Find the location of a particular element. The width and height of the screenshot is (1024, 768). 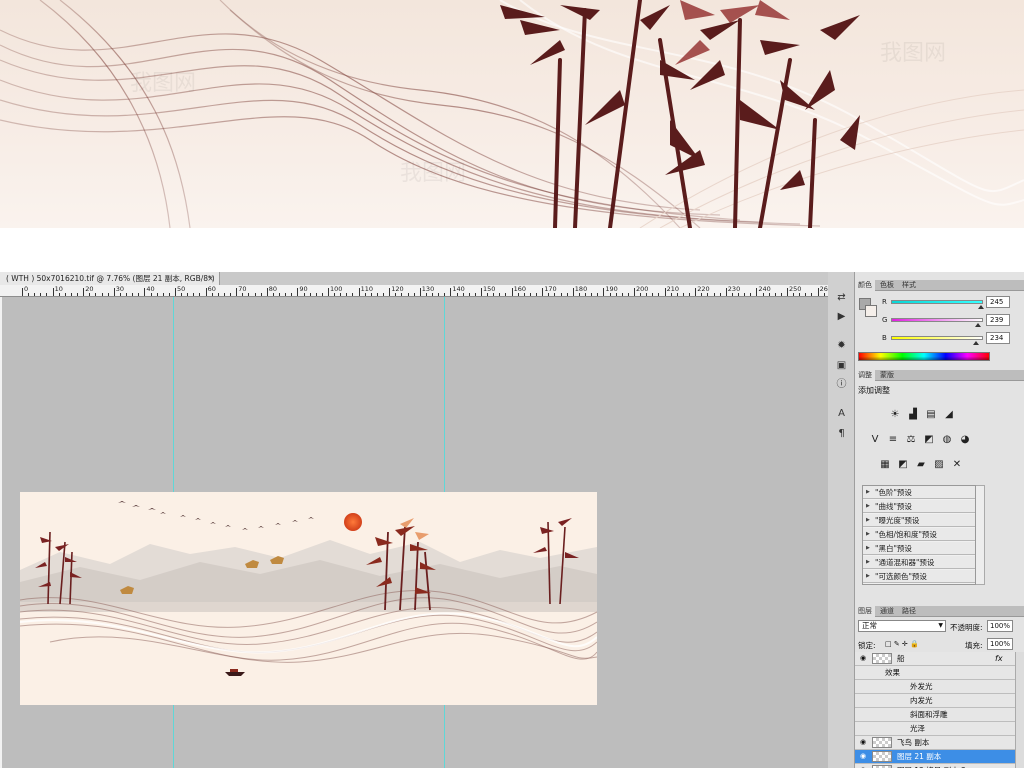

threshold-icon: ▰ is located at coordinates (921, 465).